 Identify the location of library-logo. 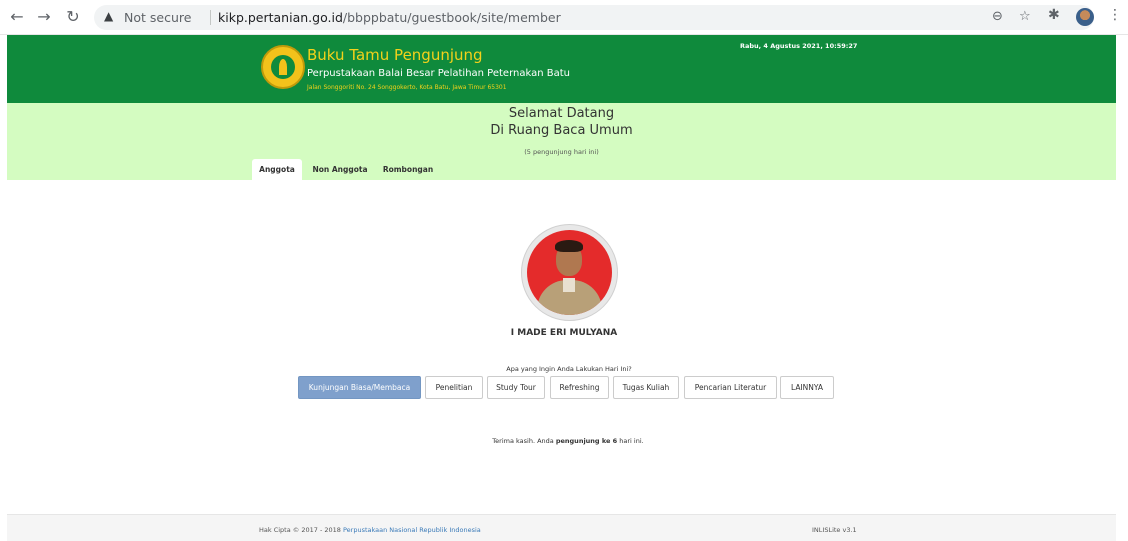
(283, 67).